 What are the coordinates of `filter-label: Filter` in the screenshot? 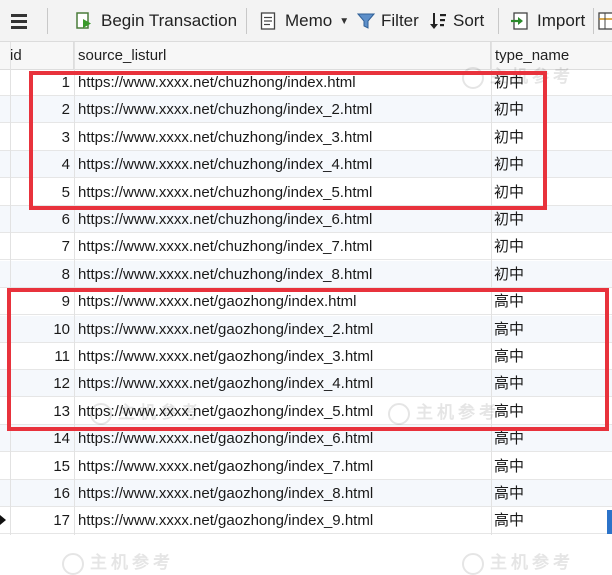 It's located at (400, 20).